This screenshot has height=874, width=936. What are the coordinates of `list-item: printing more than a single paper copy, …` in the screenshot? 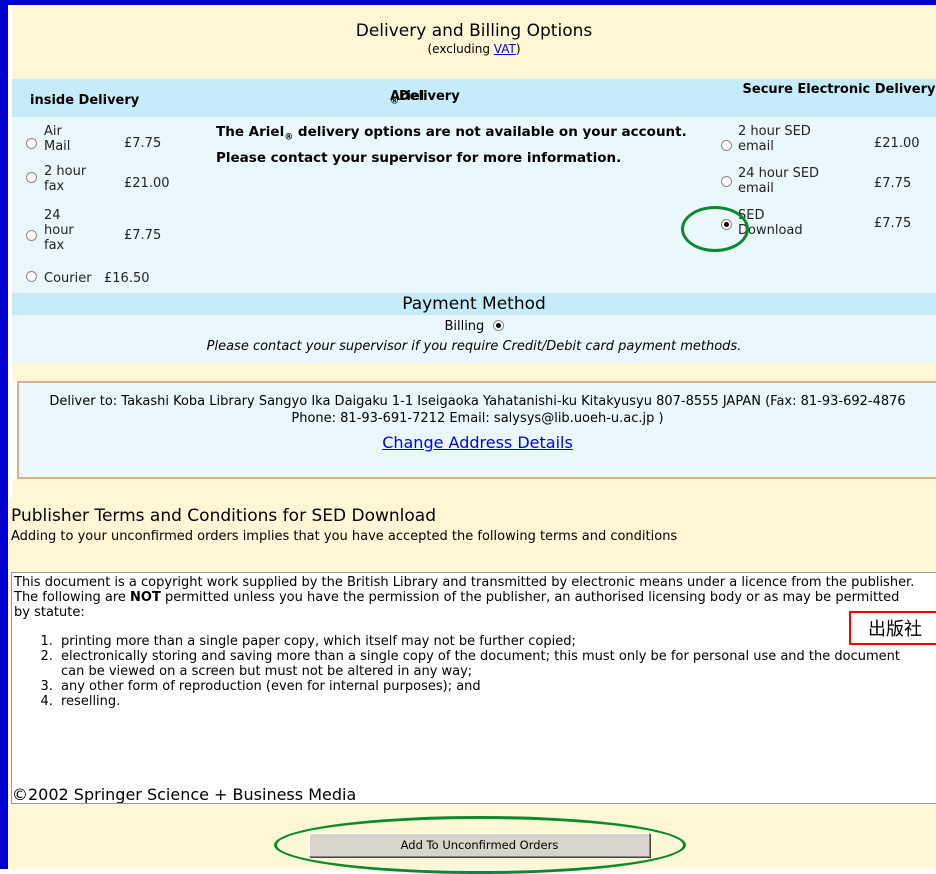 It's located at (492, 641).